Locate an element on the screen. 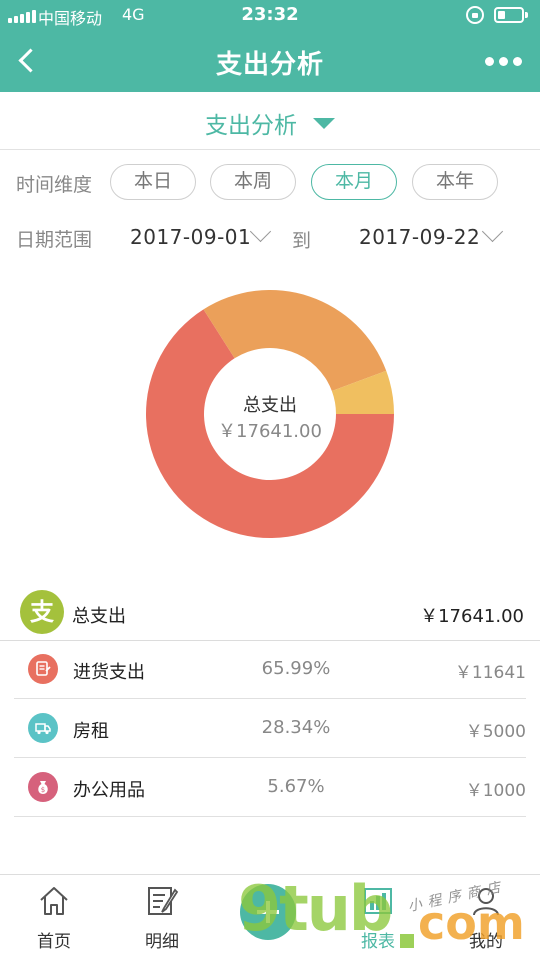  tab-reports-label: 报表 is located at coordinates (378, 942).